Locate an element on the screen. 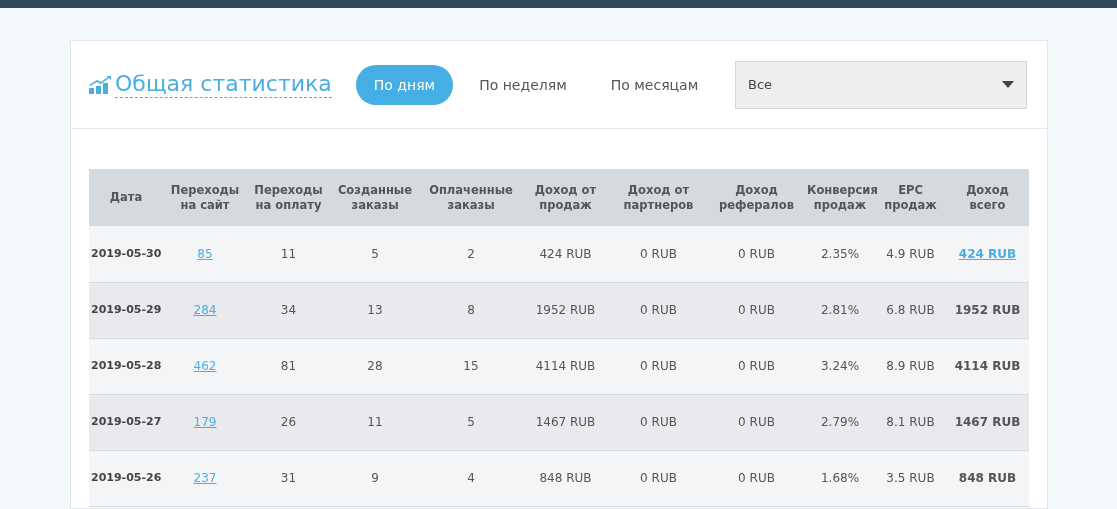 This screenshot has width=1117, height=509. table-cell: 6.8 RUB is located at coordinates (910, 310).